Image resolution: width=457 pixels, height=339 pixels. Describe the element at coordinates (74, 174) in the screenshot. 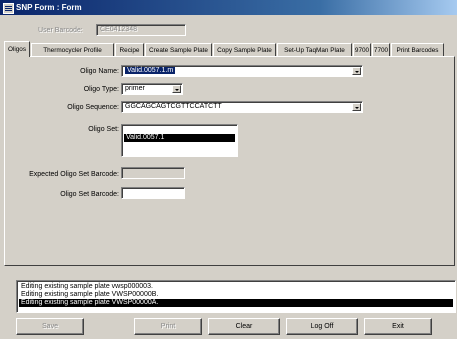

I see `expected-oligo-set-barcode-label: Expected Oligo Set Barcode:` at that location.